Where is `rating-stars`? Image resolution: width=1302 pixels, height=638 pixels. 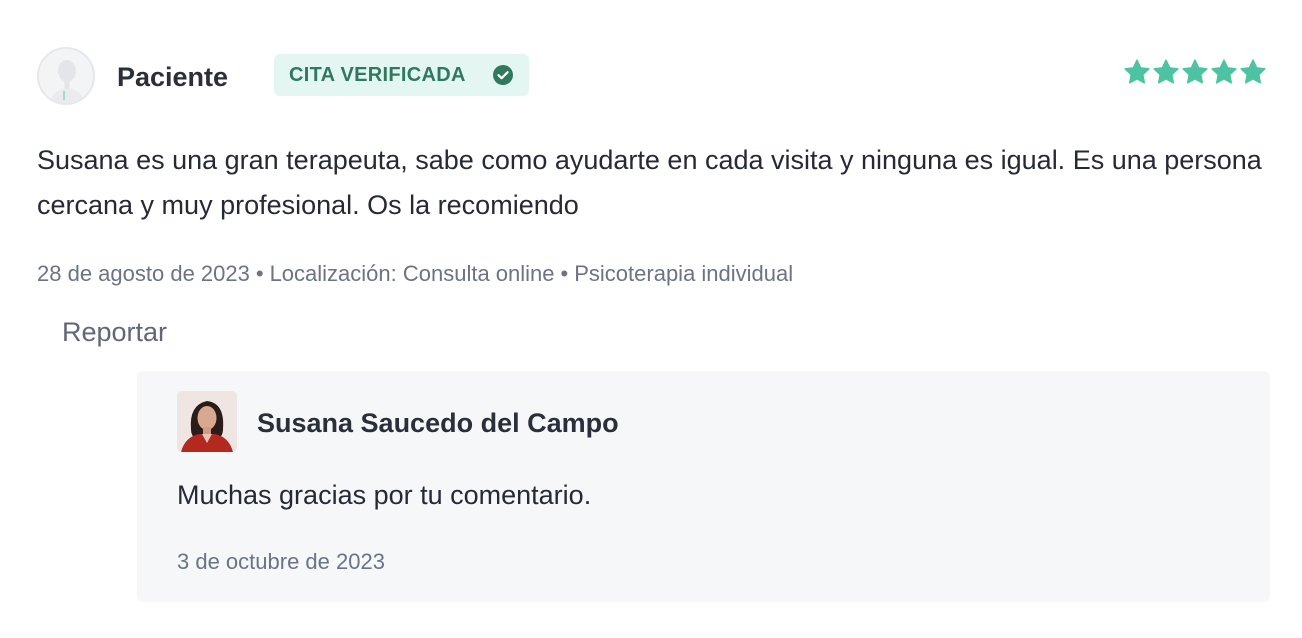 rating-stars is located at coordinates (1195, 72).